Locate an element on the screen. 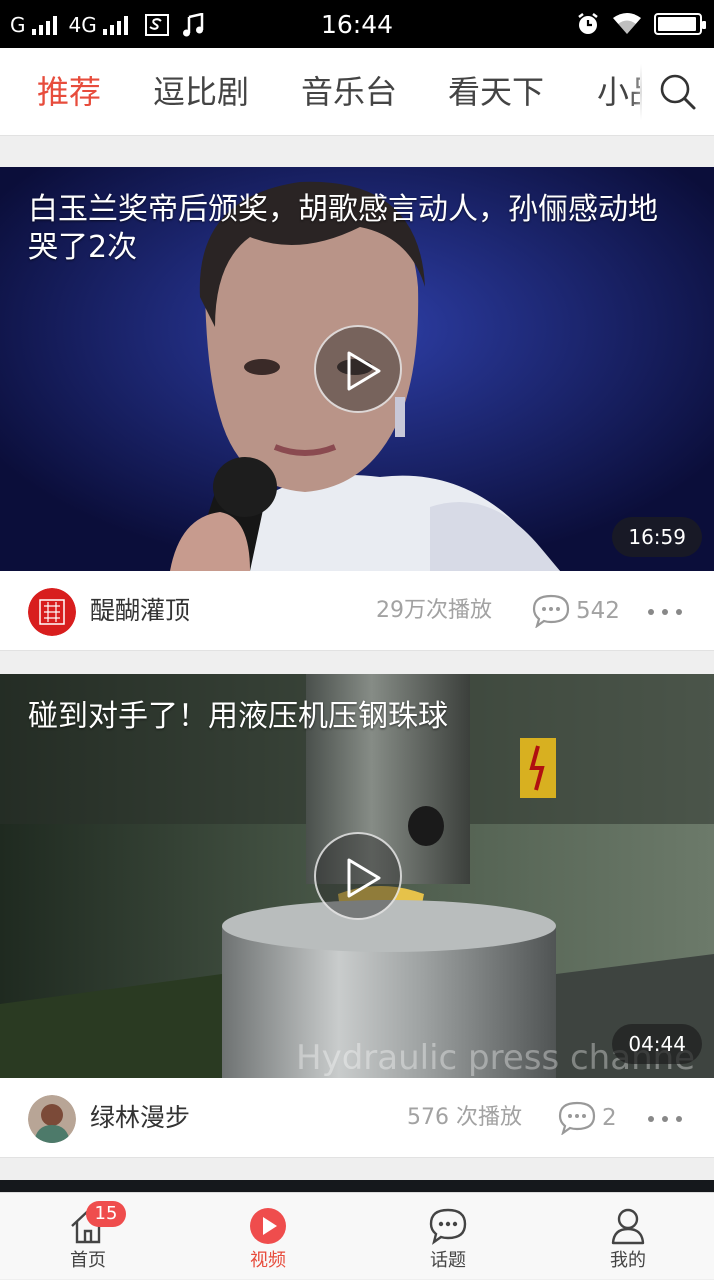 Image resolution: width=714 pixels, height=1280 pixels. video-meta: 醍醐灌顶 29万次播放 542 is located at coordinates (357, 611).